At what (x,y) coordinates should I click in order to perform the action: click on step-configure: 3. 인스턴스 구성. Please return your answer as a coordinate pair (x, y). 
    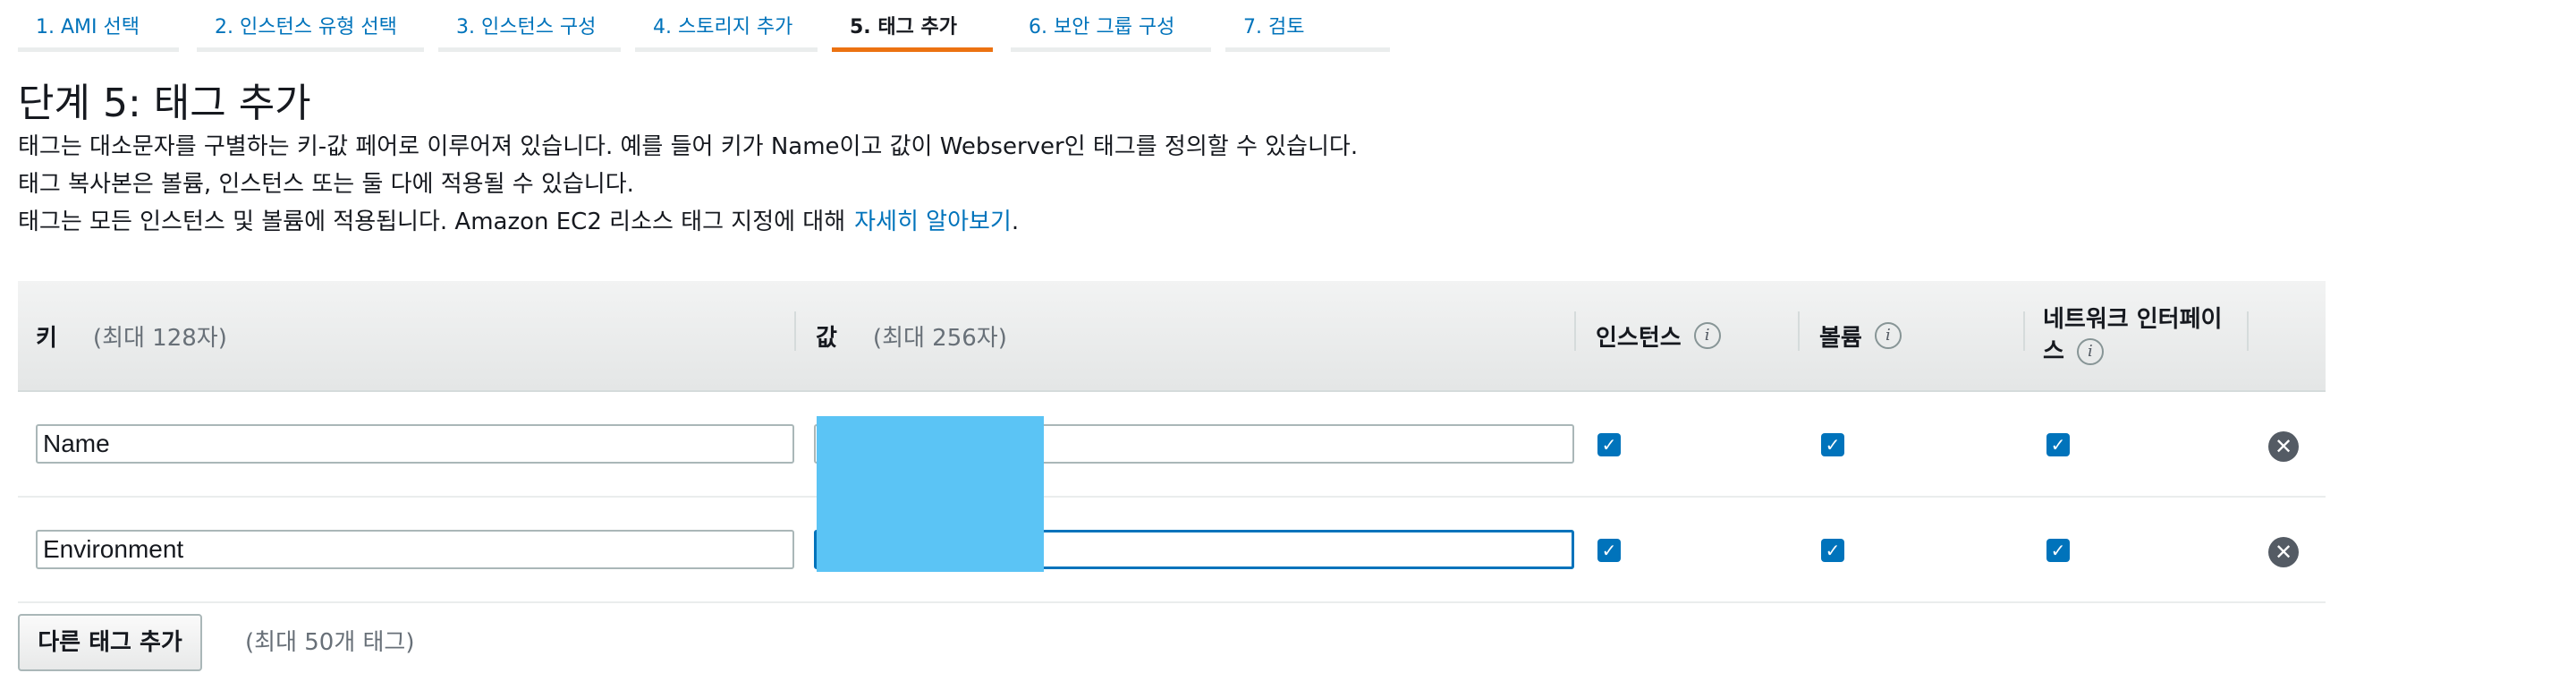
    Looking at the image, I should click on (529, 26).